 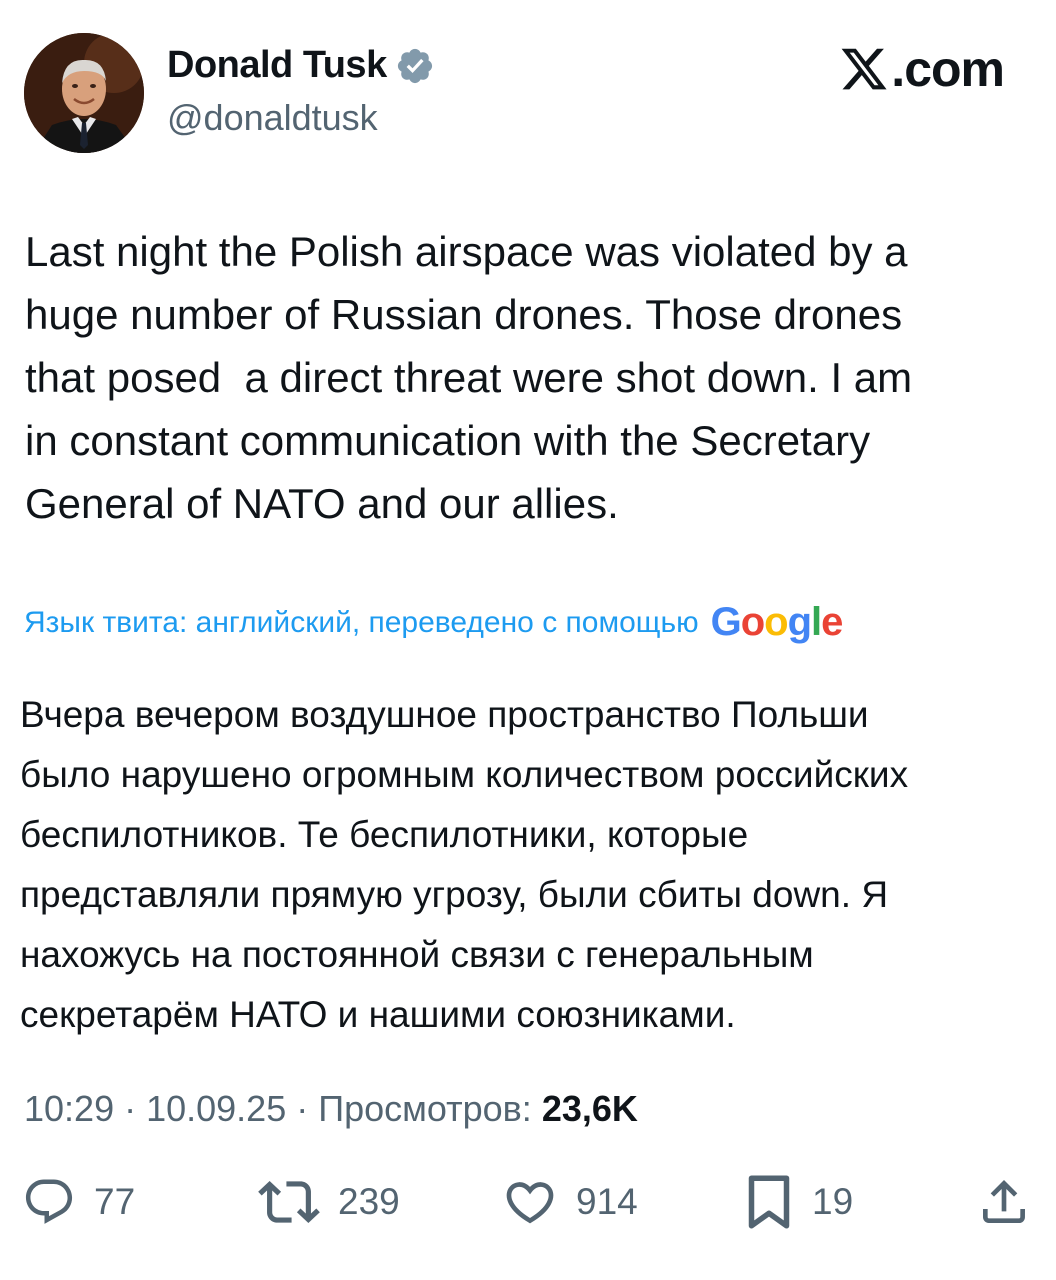 What do you see at coordinates (570, 1202) in the screenshot?
I see `like-button: 914` at bounding box center [570, 1202].